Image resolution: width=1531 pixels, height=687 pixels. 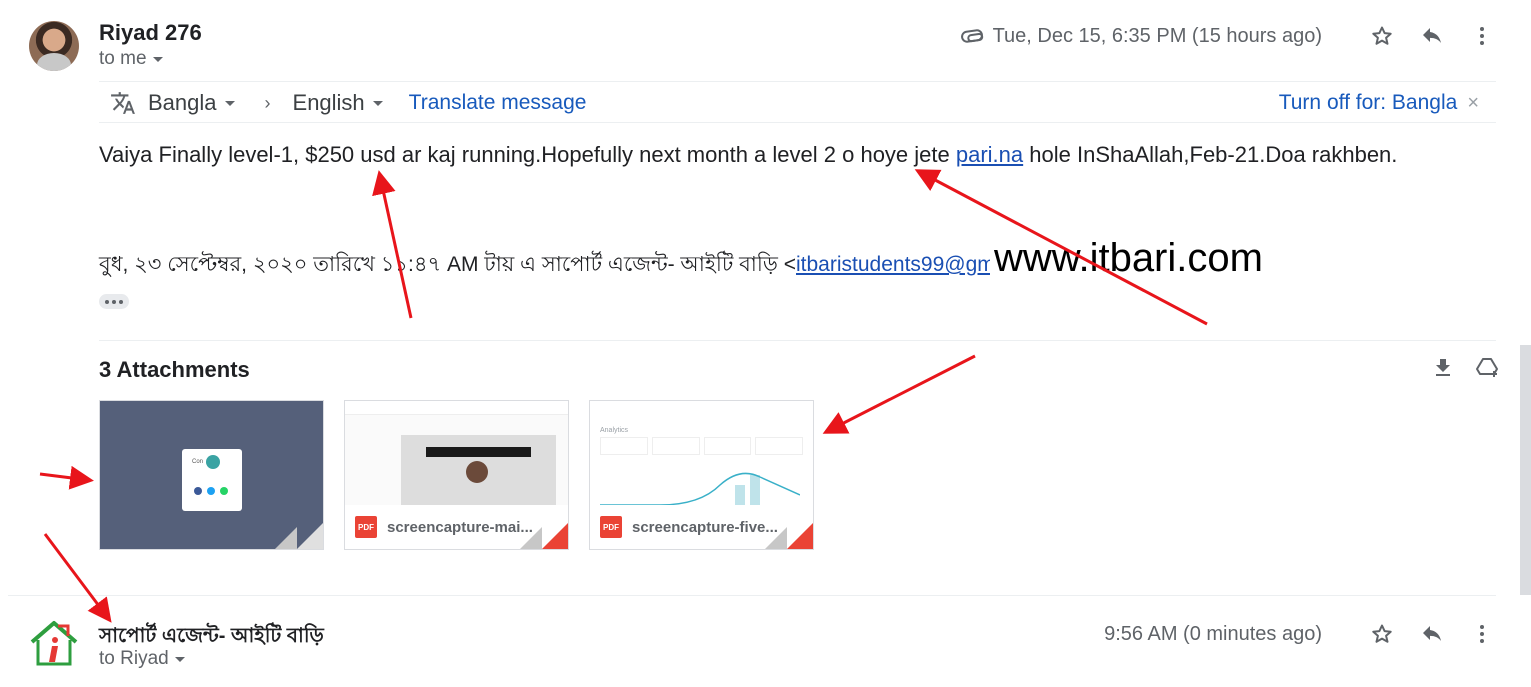 What do you see at coordinates (54, 46) in the screenshot?
I see `sender-avatar` at bounding box center [54, 46].